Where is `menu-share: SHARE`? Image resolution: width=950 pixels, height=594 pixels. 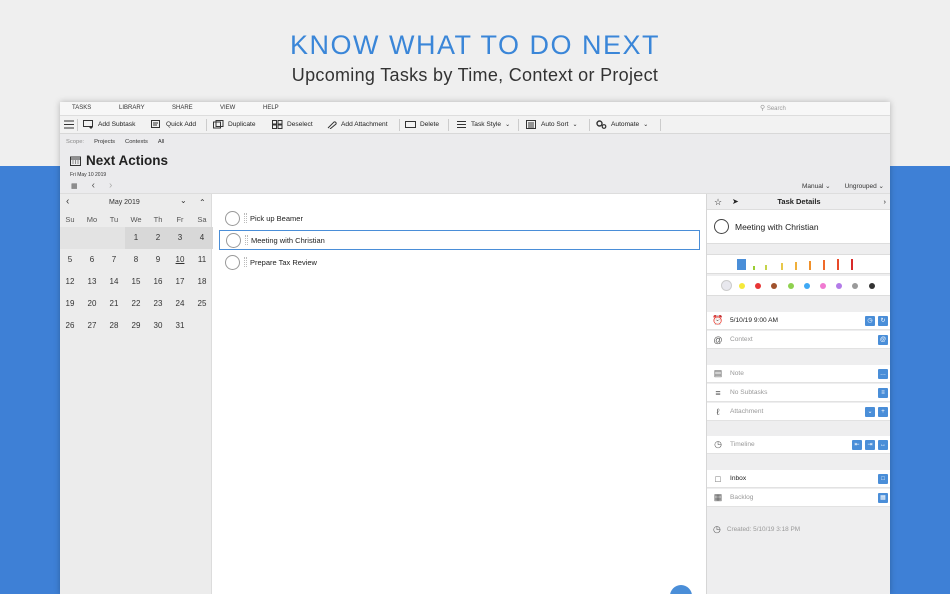 menu-share: SHARE is located at coordinates (182, 108).